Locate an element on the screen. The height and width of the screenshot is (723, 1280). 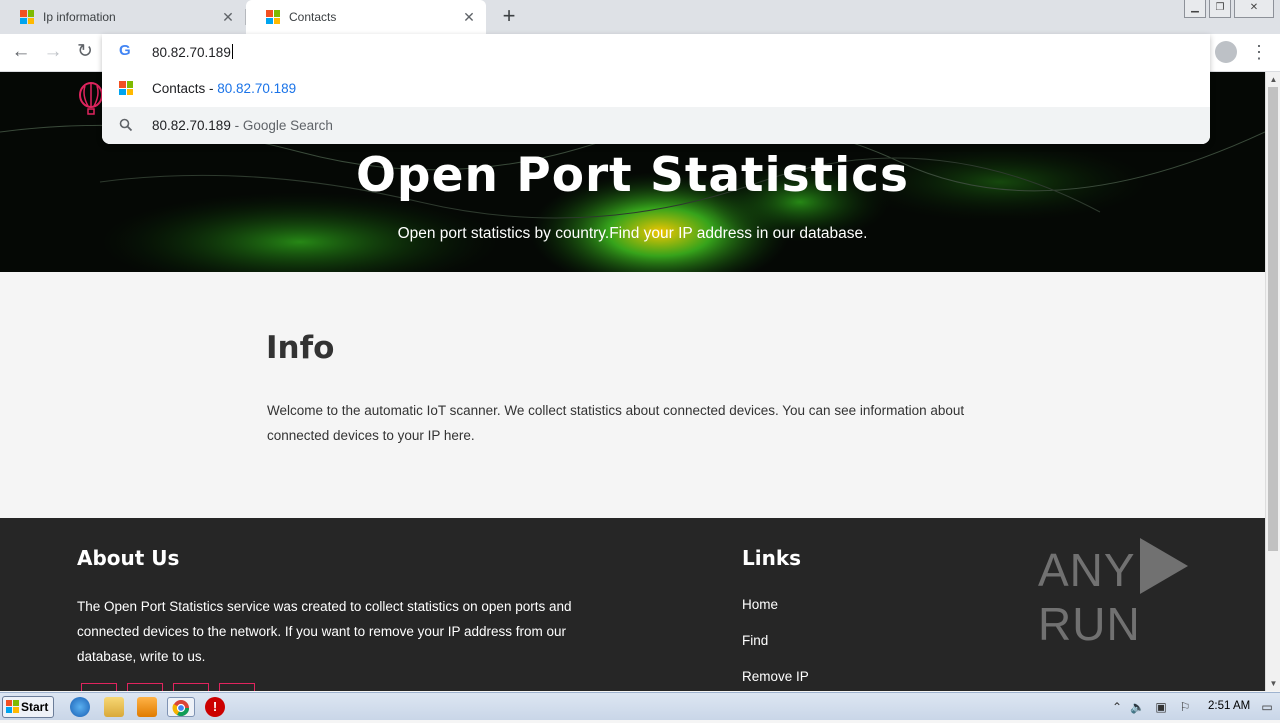
tab-strip: Ip information ✕ Contacts ✕ + ▁ ❐ ✕ is located at coordinates (640, 17).